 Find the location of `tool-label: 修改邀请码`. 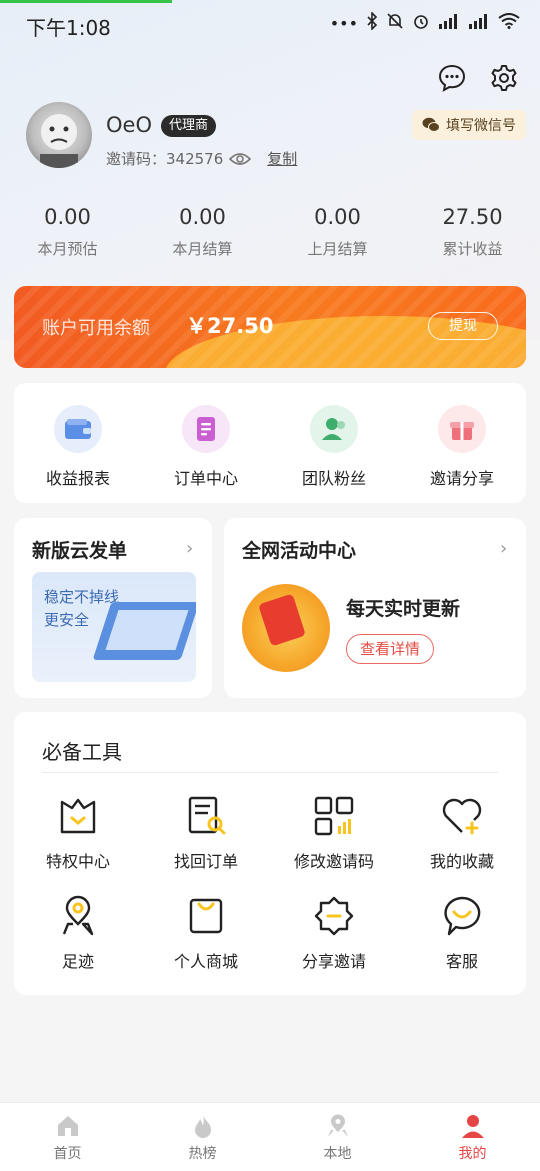

tool-label: 修改邀请码 is located at coordinates (333, 861).